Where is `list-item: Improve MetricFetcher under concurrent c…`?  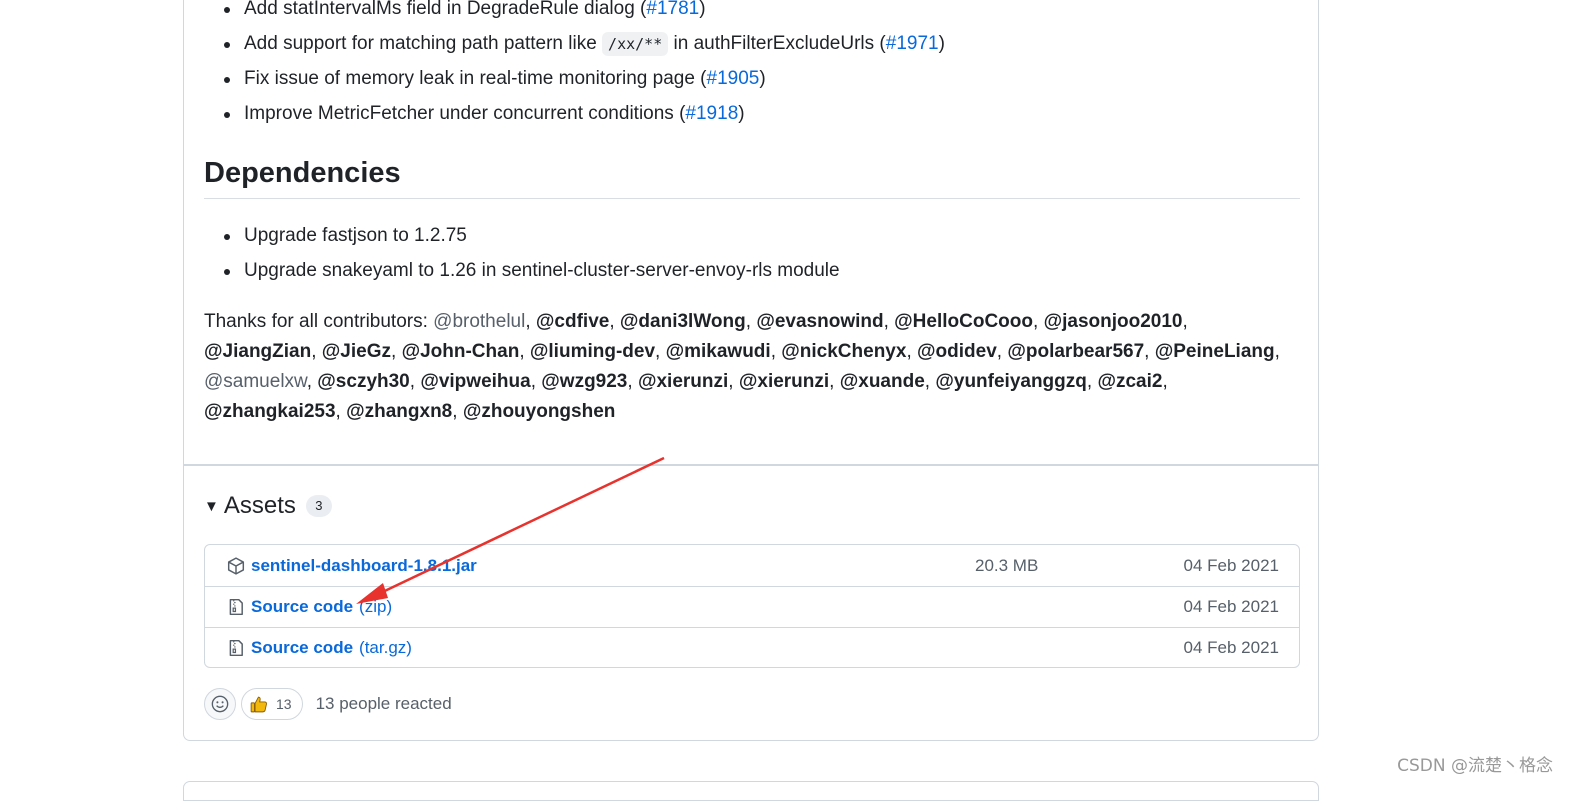 list-item: Improve MetricFetcher under concurrent c… is located at coordinates (484, 113).